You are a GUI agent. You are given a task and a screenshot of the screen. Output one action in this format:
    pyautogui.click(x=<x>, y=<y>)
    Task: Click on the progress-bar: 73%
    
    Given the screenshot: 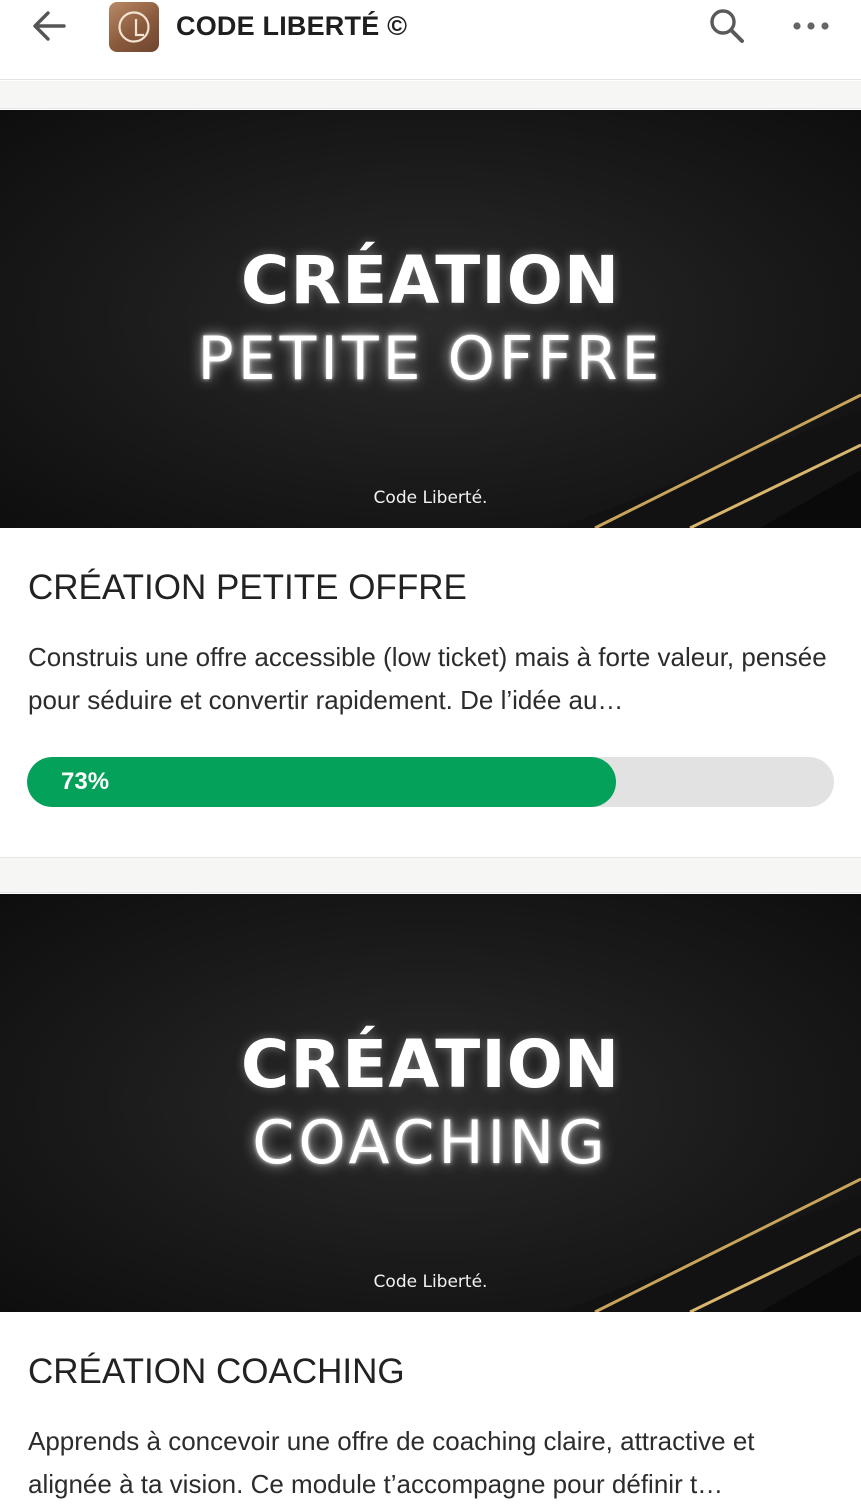 What is the action you would take?
    pyautogui.click(x=430, y=782)
    